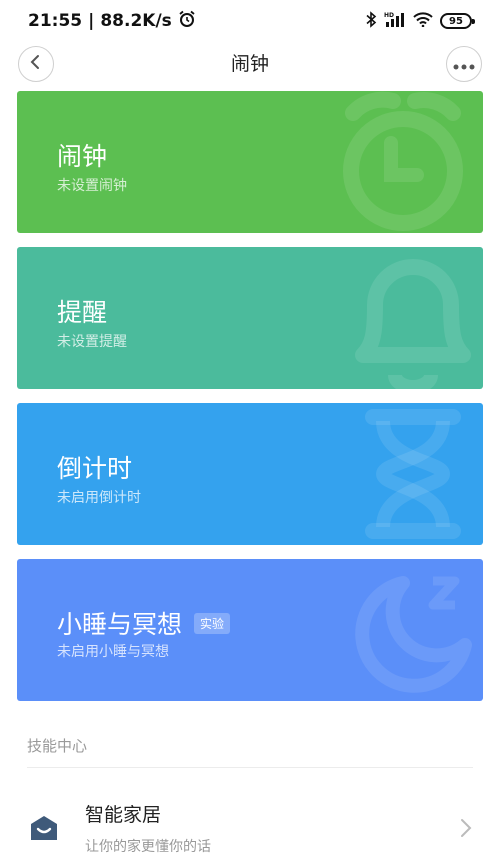 This screenshot has width=500, height=867. Describe the element at coordinates (136, 21) in the screenshot. I see `network-speed: 88.2K/s` at that location.